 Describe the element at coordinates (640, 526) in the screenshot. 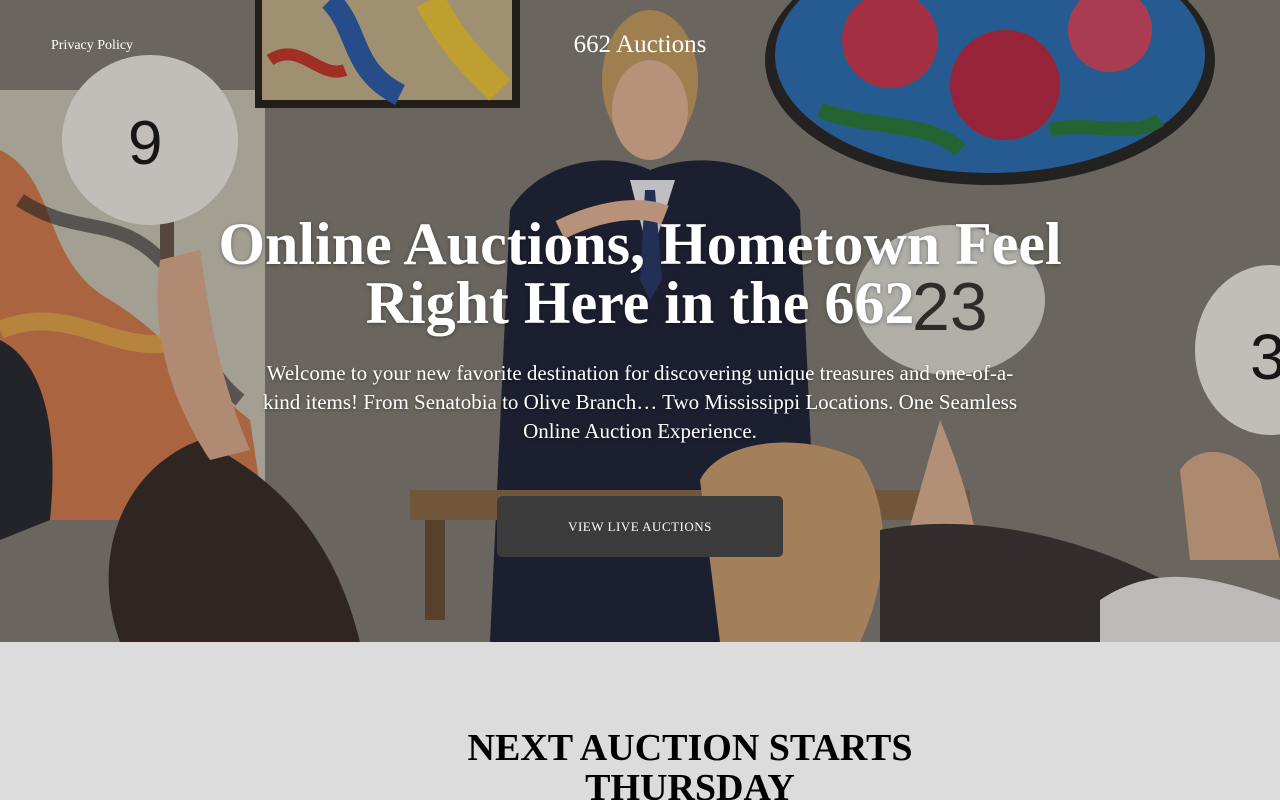

I see `view-live-auctions-button: VIEW LIVE AUCTIONS` at that location.